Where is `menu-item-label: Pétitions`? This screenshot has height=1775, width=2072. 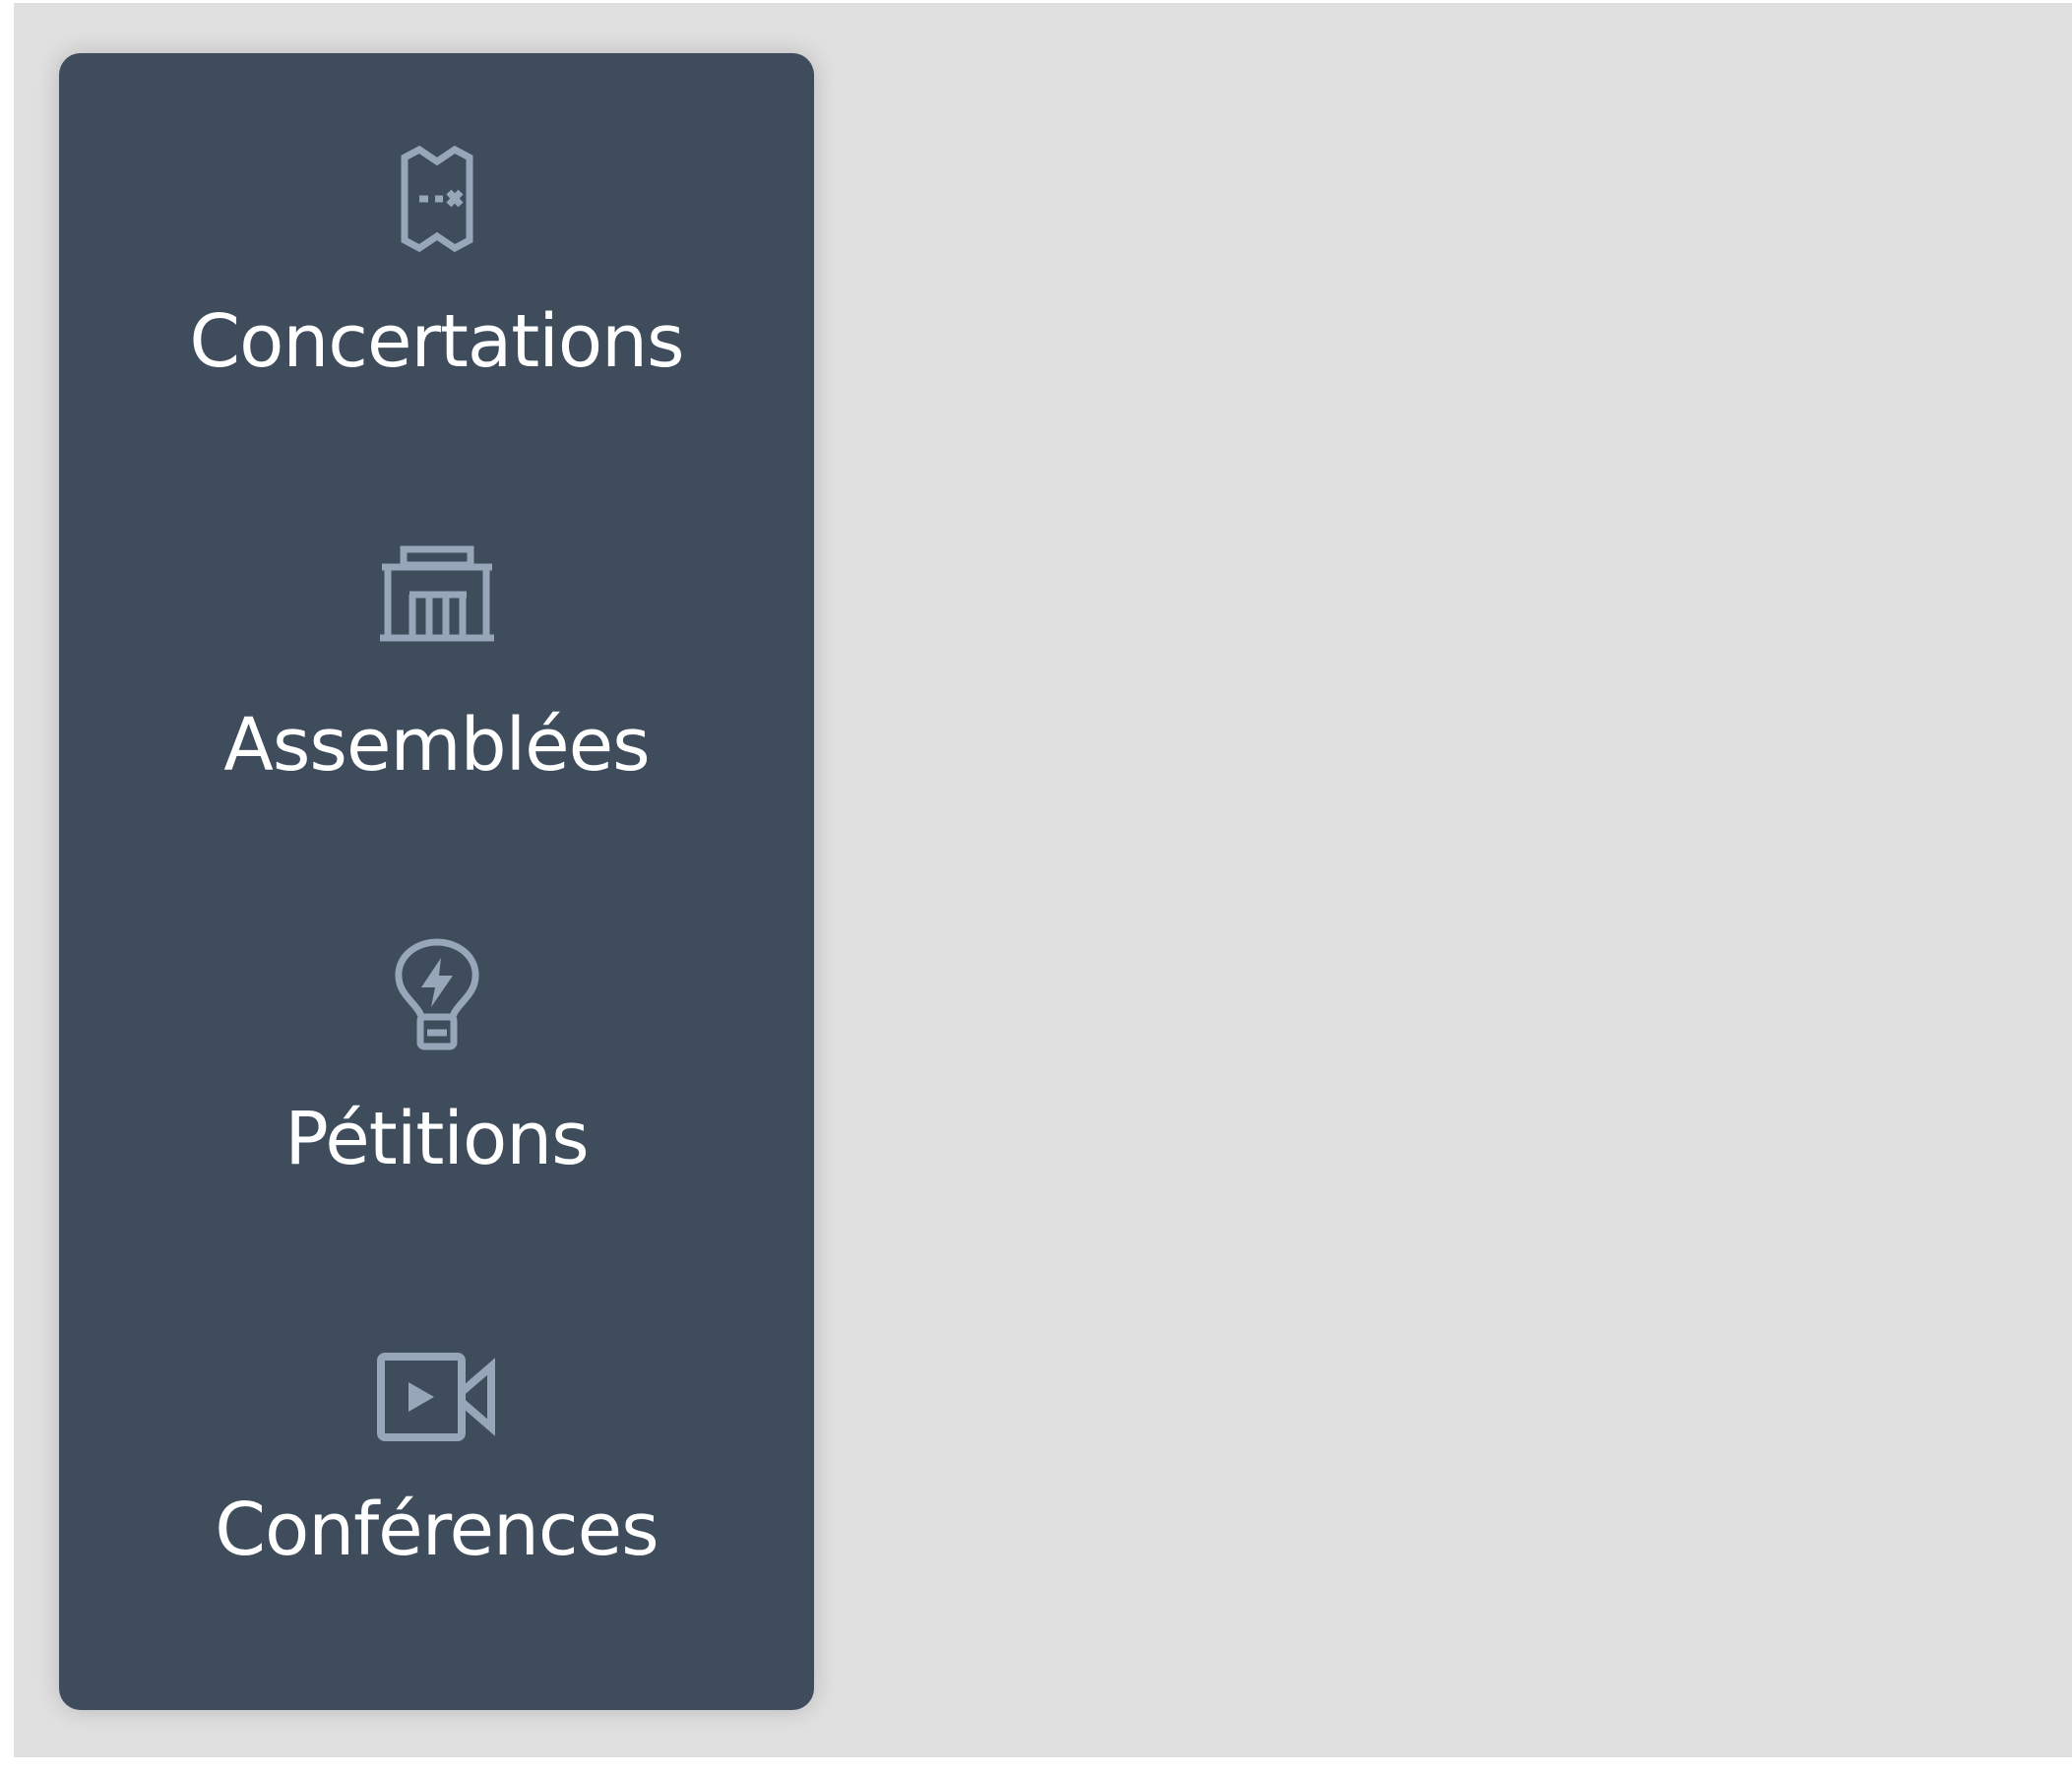
menu-item-label: Pétitions is located at coordinates (436, 1139).